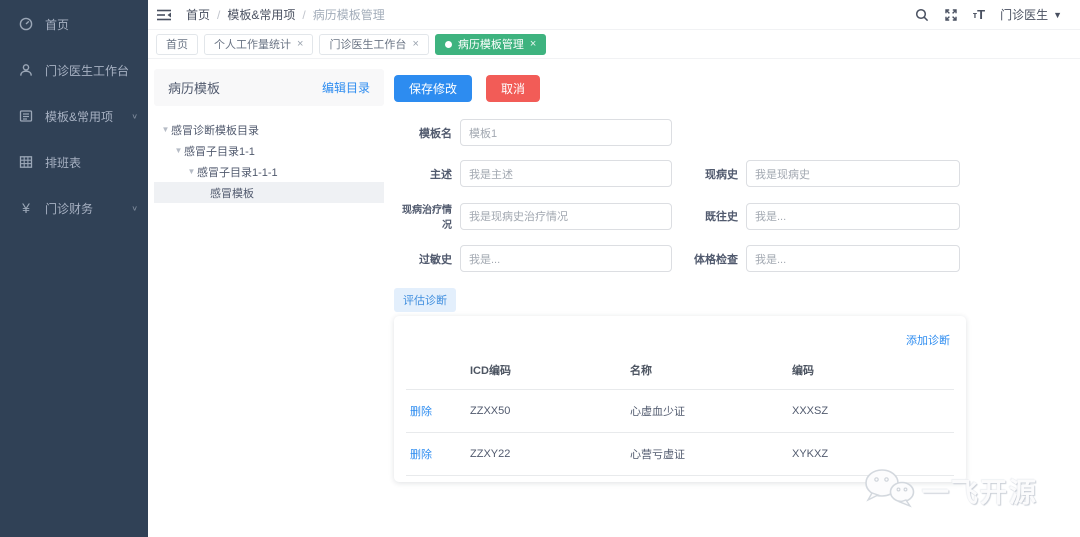  What do you see at coordinates (79, 116) in the screenshot?
I see `sidebar-item-label: 模板&常用项` at bounding box center [79, 116].